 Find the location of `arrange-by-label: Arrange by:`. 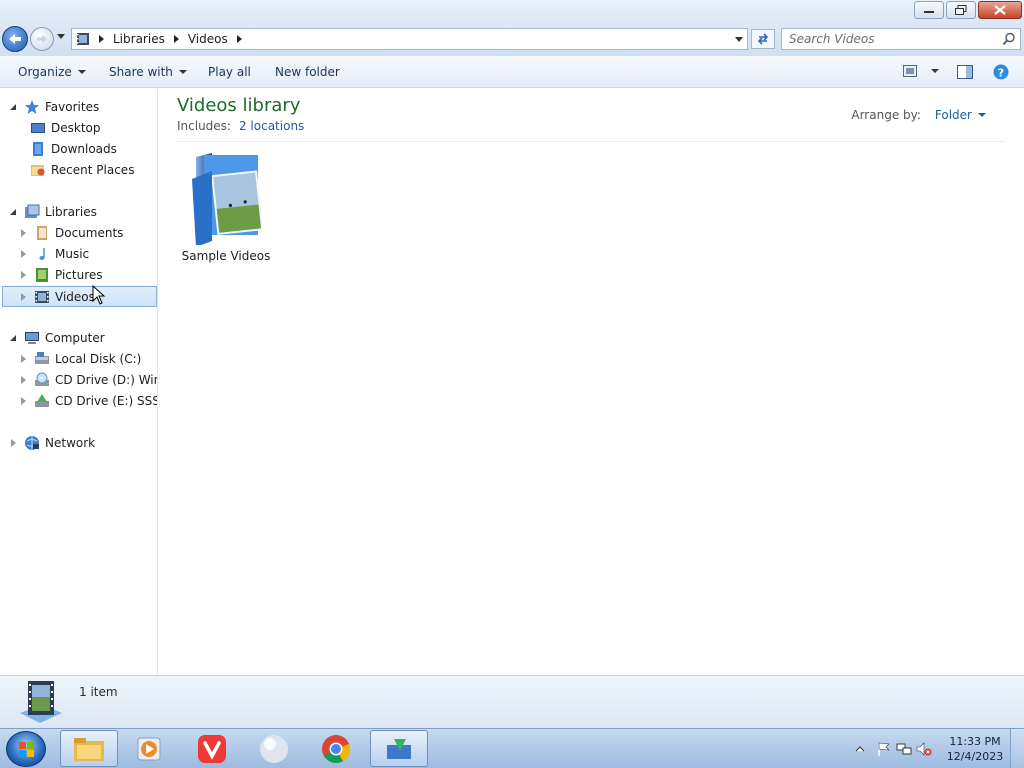

arrange-by-label: Arrange by: is located at coordinates (886, 115).